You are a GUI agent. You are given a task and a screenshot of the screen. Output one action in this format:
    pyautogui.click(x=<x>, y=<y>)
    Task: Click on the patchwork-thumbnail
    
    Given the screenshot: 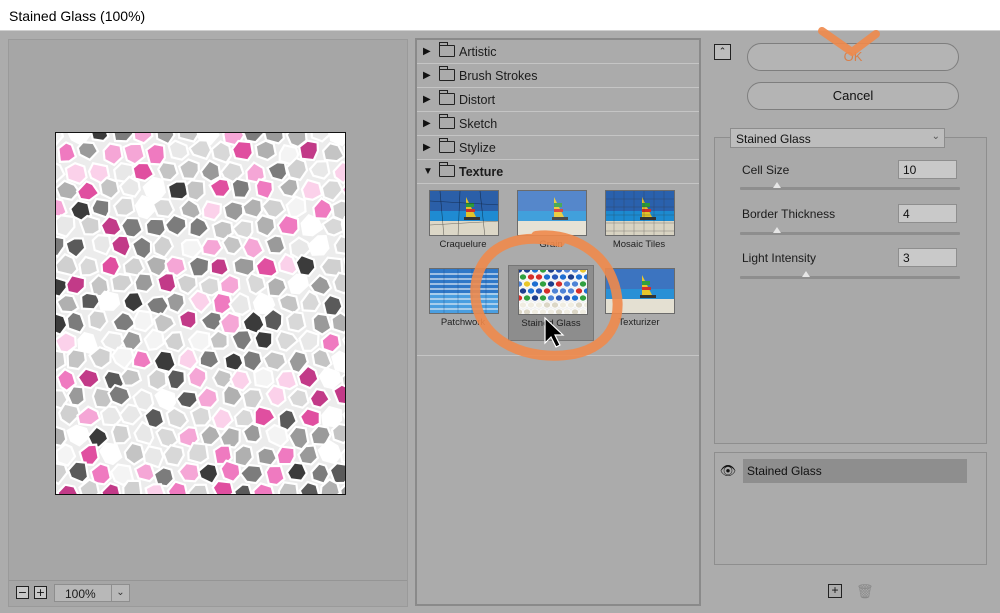 What is the action you would take?
    pyautogui.click(x=464, y=291)
    